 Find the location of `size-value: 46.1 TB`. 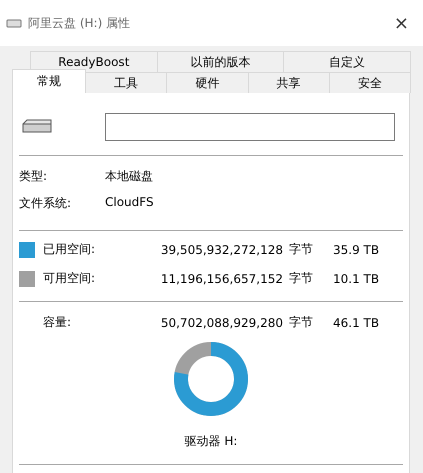

size-value: 46.1 TB is located at coordinates (356, 323).